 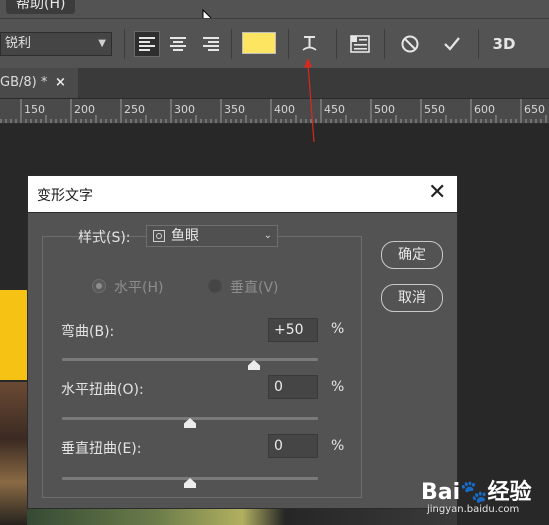 I want to click on document-tab-bar: GB/8) * ×, so click(x=274, y=83).